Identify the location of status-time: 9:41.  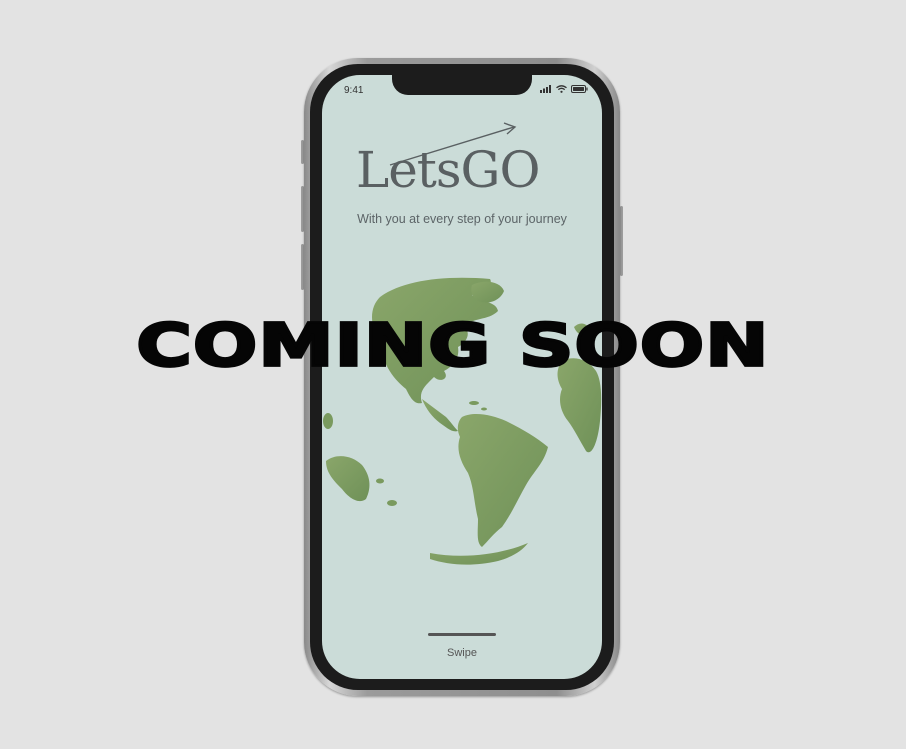
(354, 90).